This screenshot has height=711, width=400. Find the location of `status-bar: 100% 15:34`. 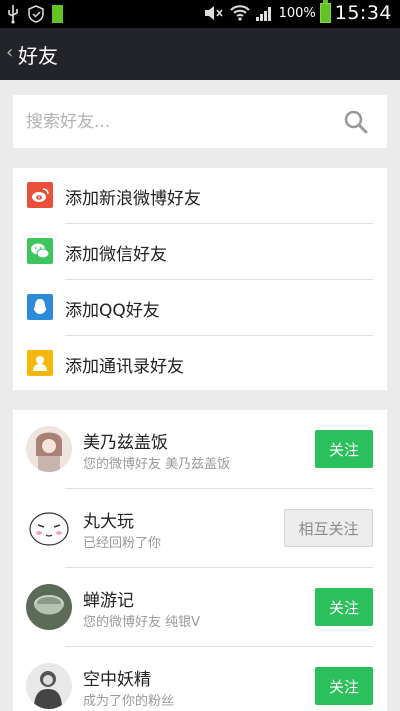

status-bar: 100% 15:34 is located at coordinates (200, 14).